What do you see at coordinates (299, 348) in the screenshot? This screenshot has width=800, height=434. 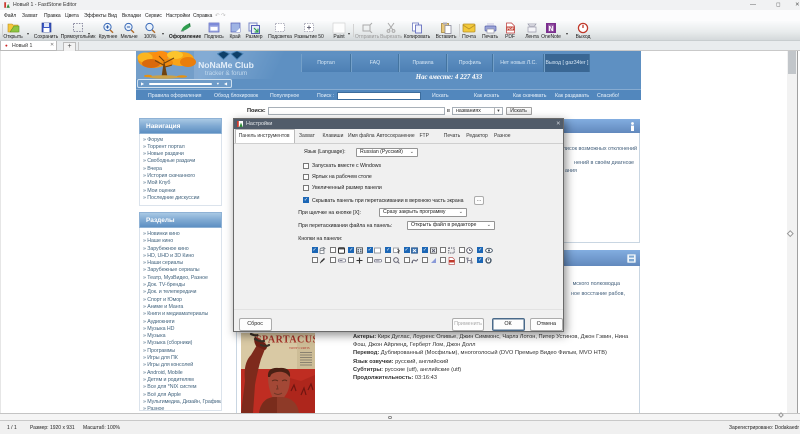 I see `svg-text: TONY CURTIS` at bounding box center [299, 348].